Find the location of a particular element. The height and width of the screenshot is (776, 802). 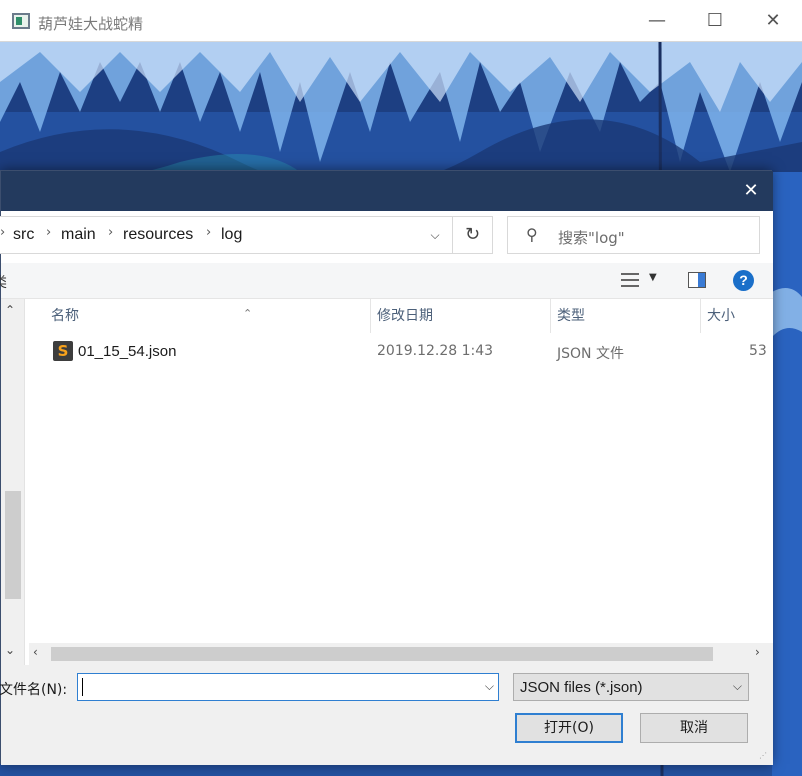

app-icon is located at coordinates (21, 21).